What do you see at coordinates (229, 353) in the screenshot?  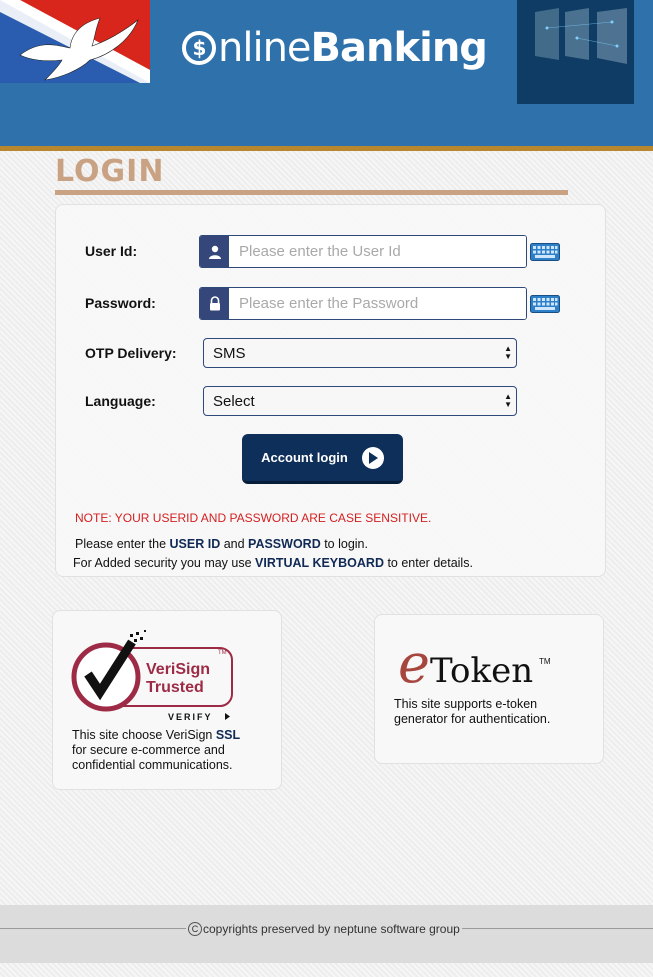 I see `otp-delivery-value: SMS` at bounding box center [229, 353].